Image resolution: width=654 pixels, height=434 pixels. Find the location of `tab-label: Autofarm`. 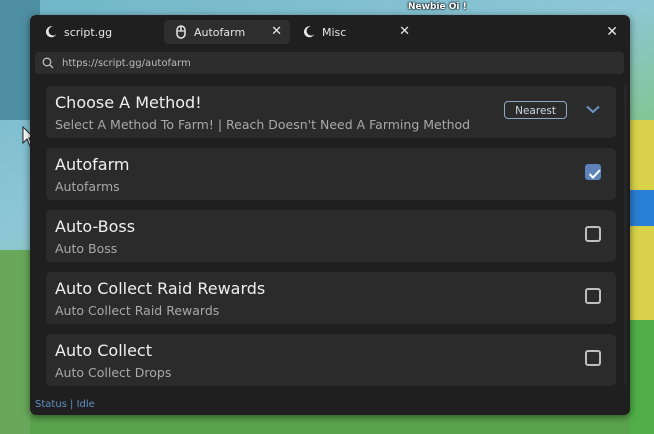

tab-label: Autofarm is located at coordinates (220, 32).